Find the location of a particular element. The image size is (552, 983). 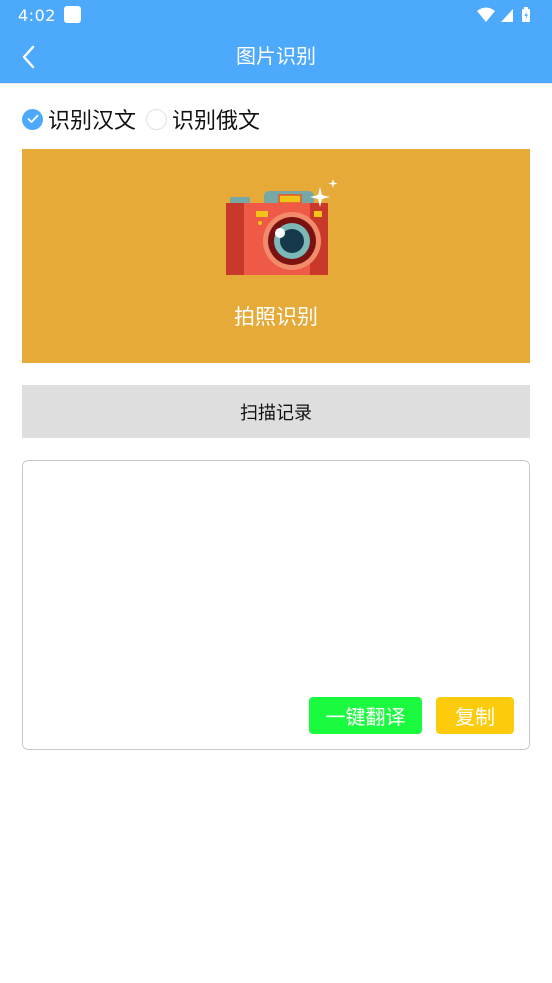

battery-icon is located at coordinates (526, 14).